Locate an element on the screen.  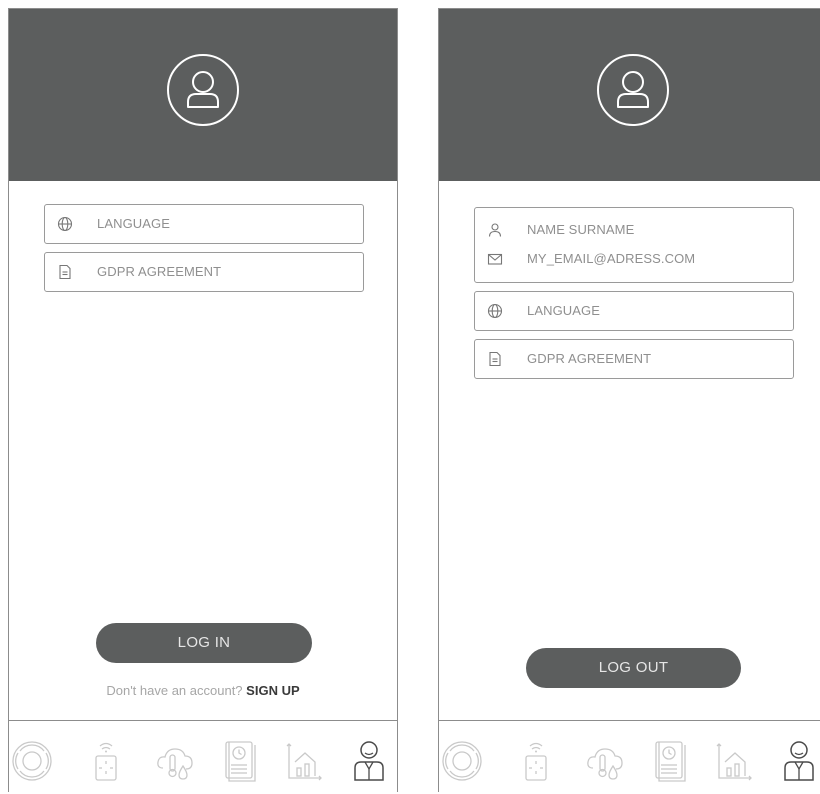
logout-button: LOG OUT is located at coordinates (633, 668).